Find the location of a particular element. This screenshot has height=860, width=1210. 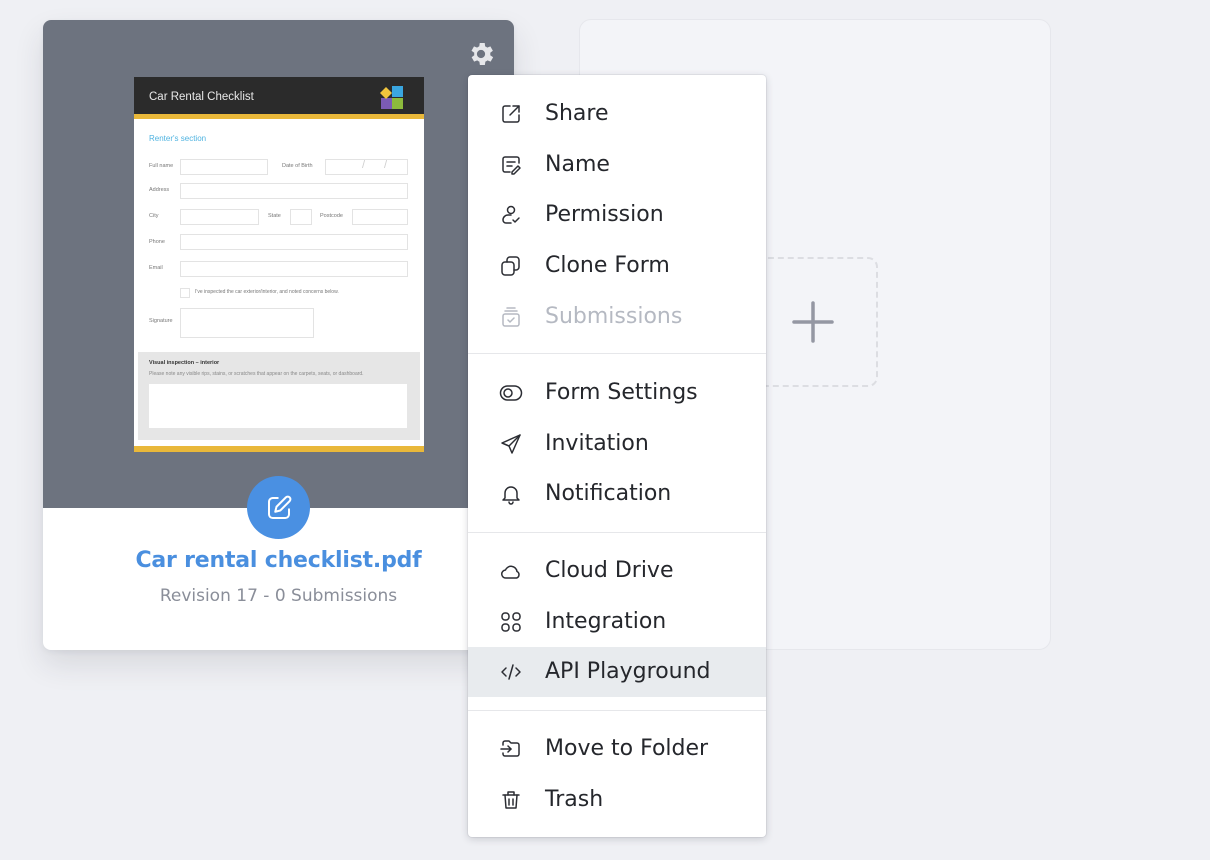

menu-label: Move to Folder is located at coordinates (627, 748).